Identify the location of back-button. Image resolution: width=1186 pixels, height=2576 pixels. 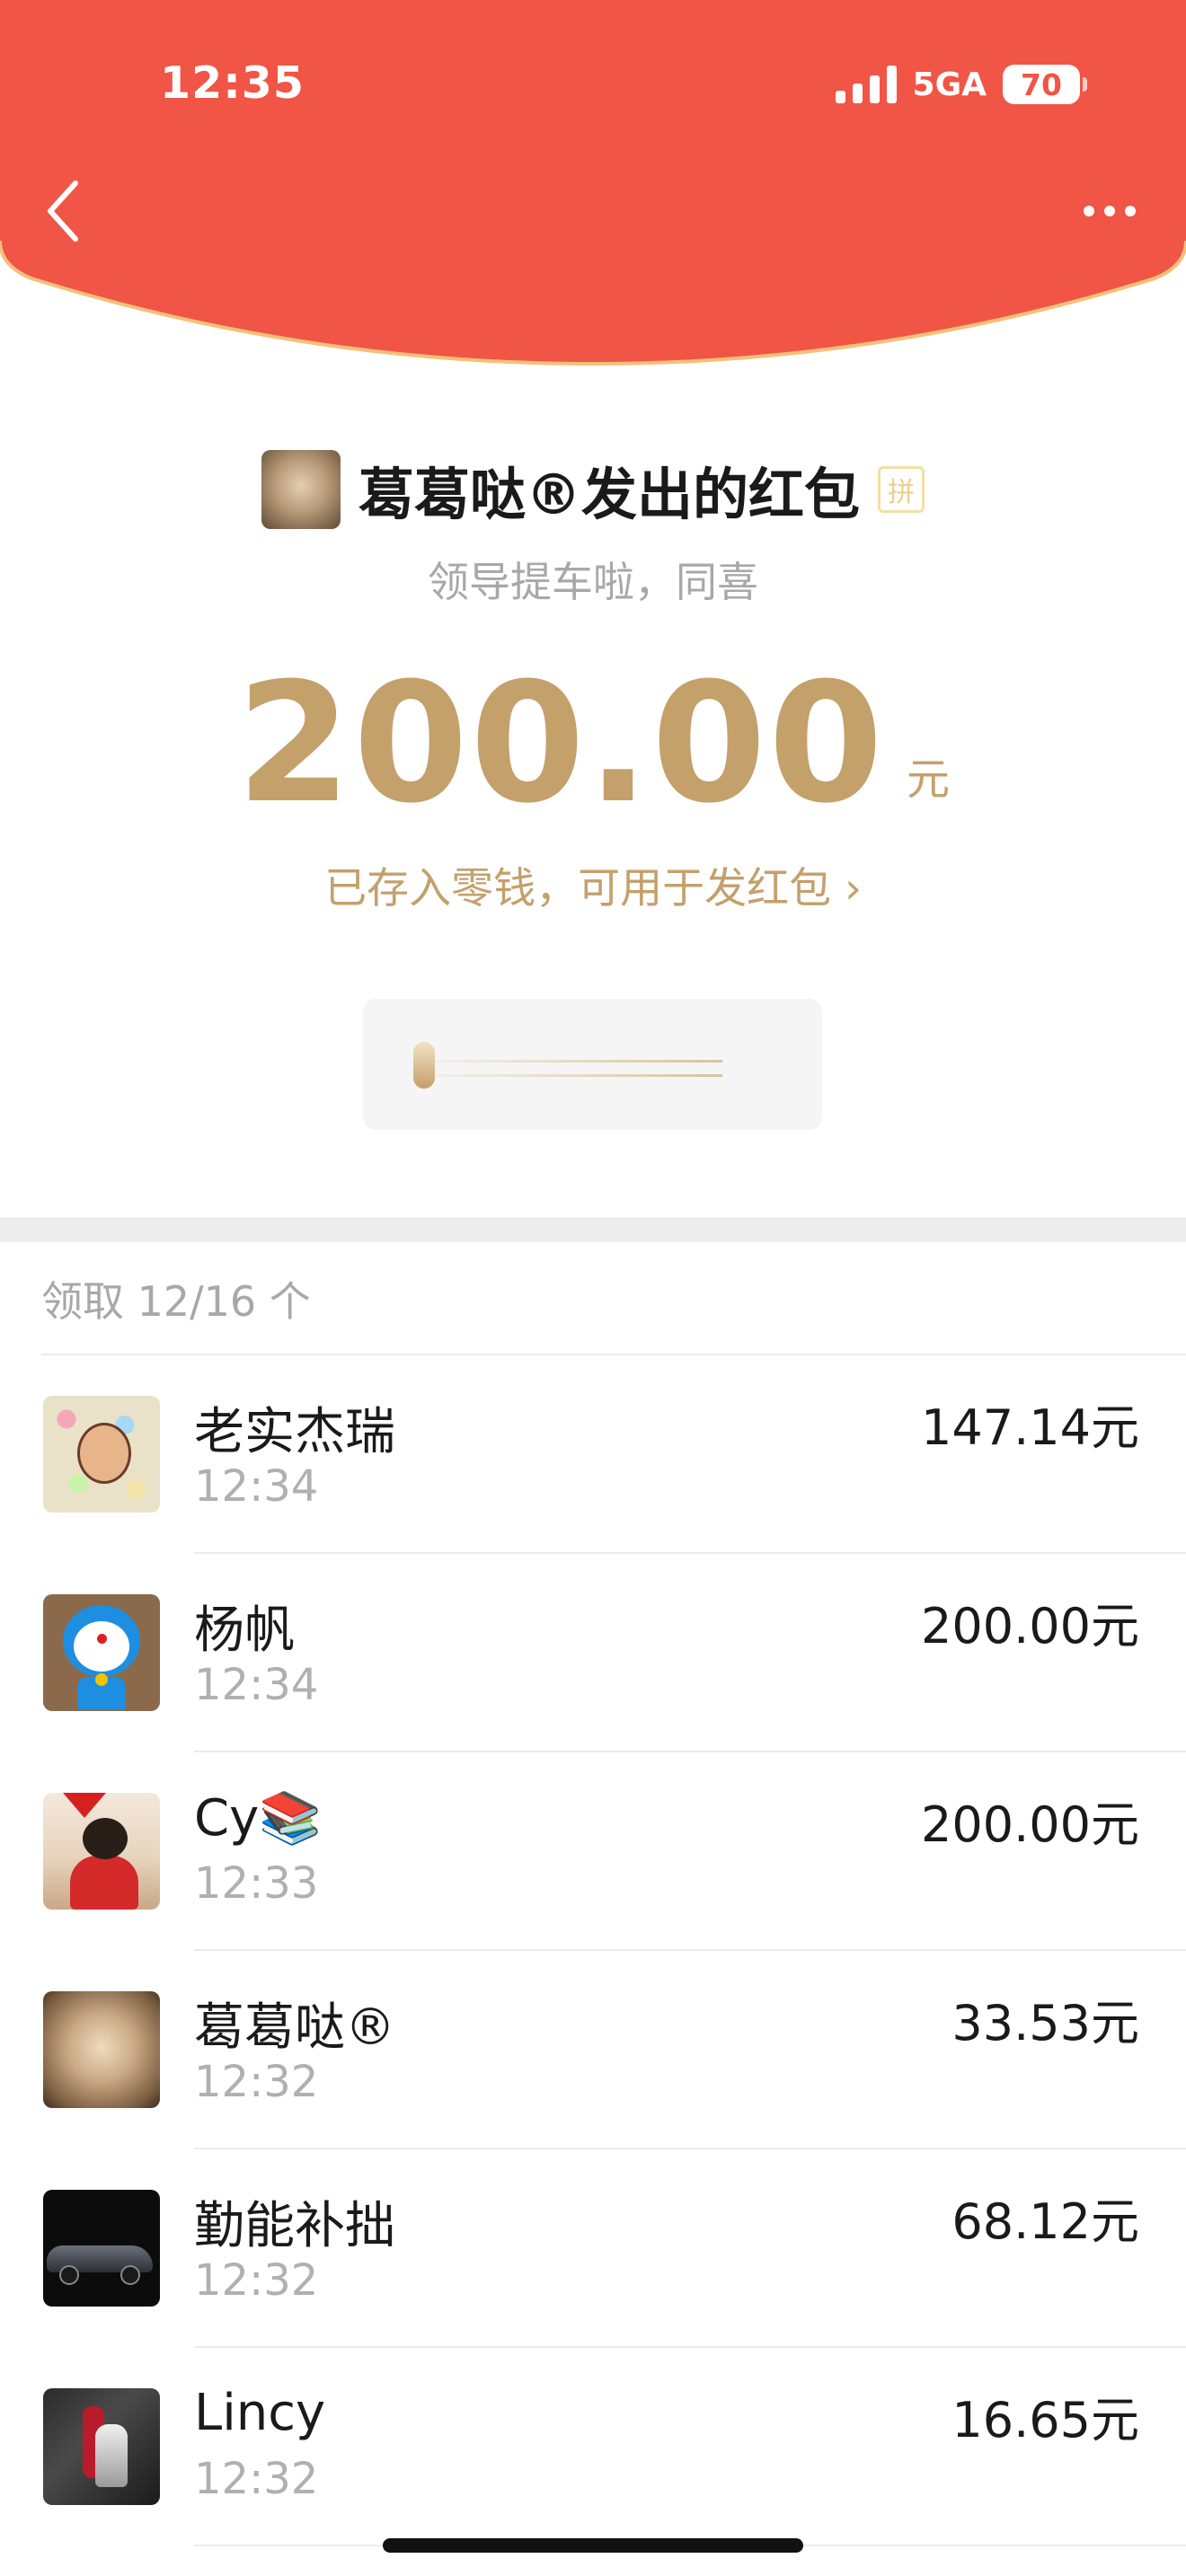
(63, 211).